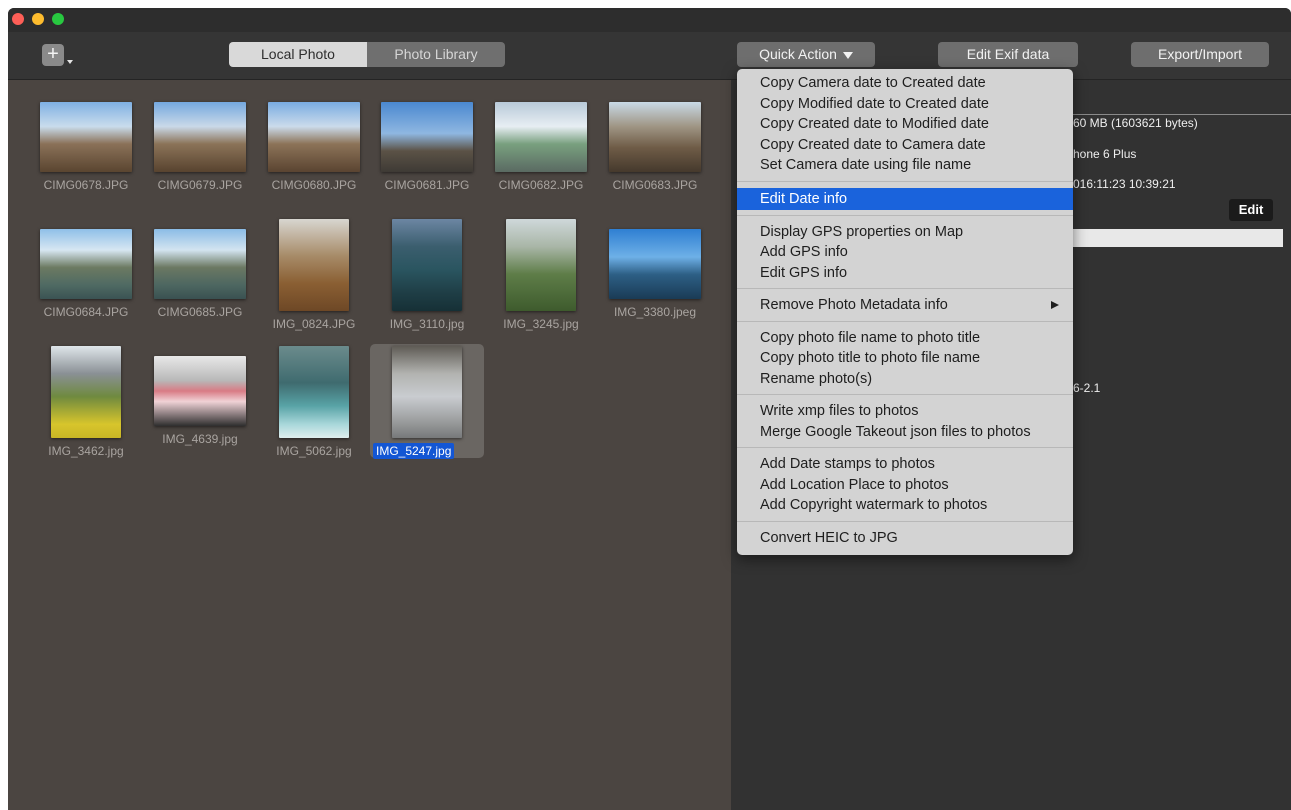  I want to click on photo-thumbnail: CIMG0684.JPG, so click(86, 274).